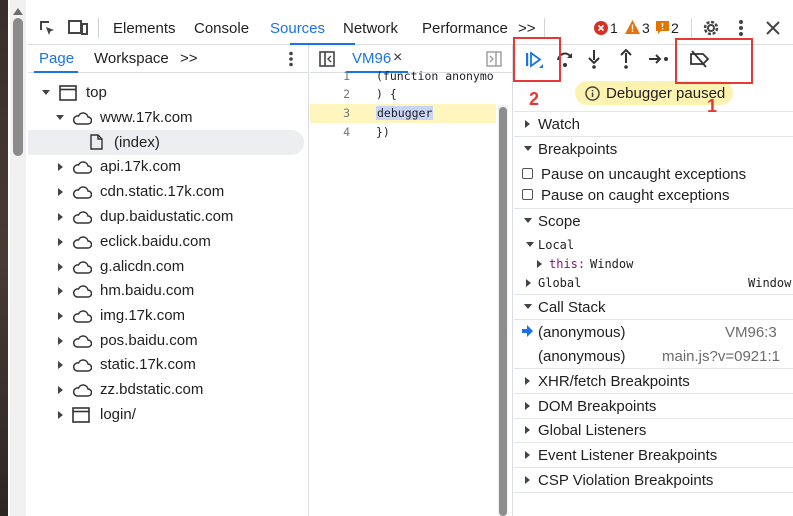 The width and height of the screenshot is (793, 516). I want to click on code-line: 4 }), so click(403, 132).